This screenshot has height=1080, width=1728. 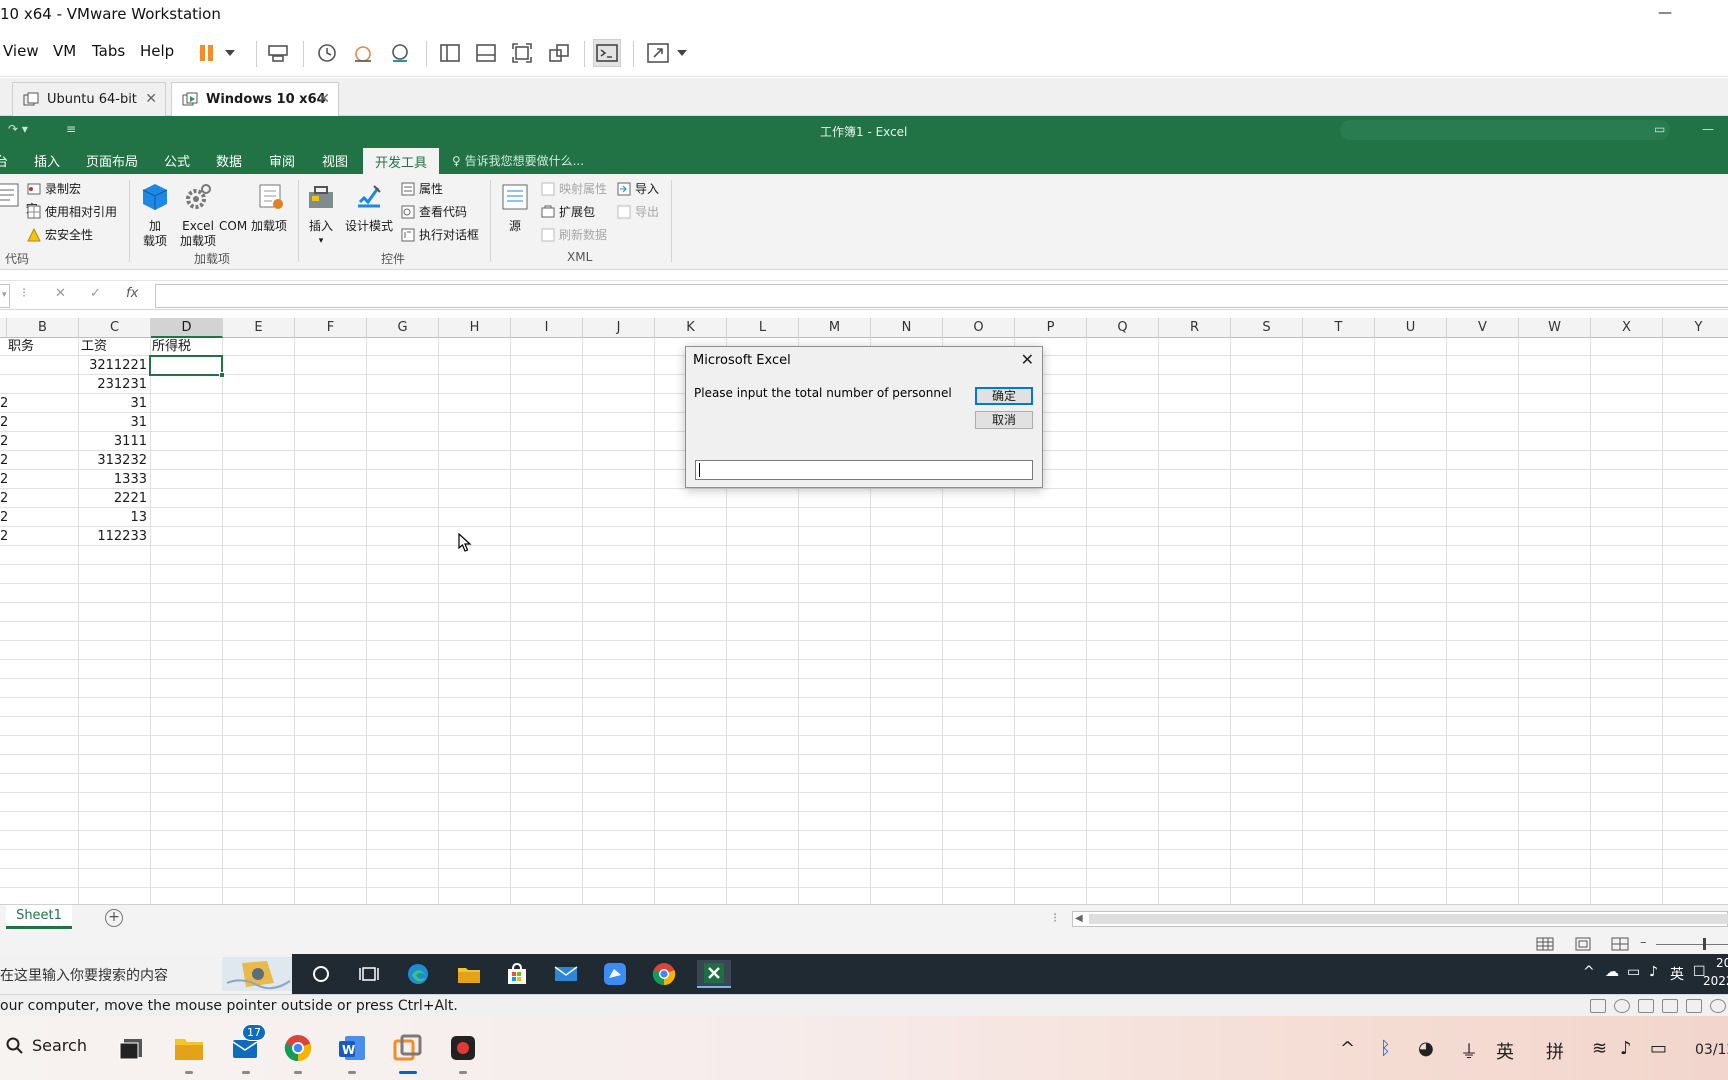 I want to click on tab-formulas: 公式, so click(x=177, y=160).